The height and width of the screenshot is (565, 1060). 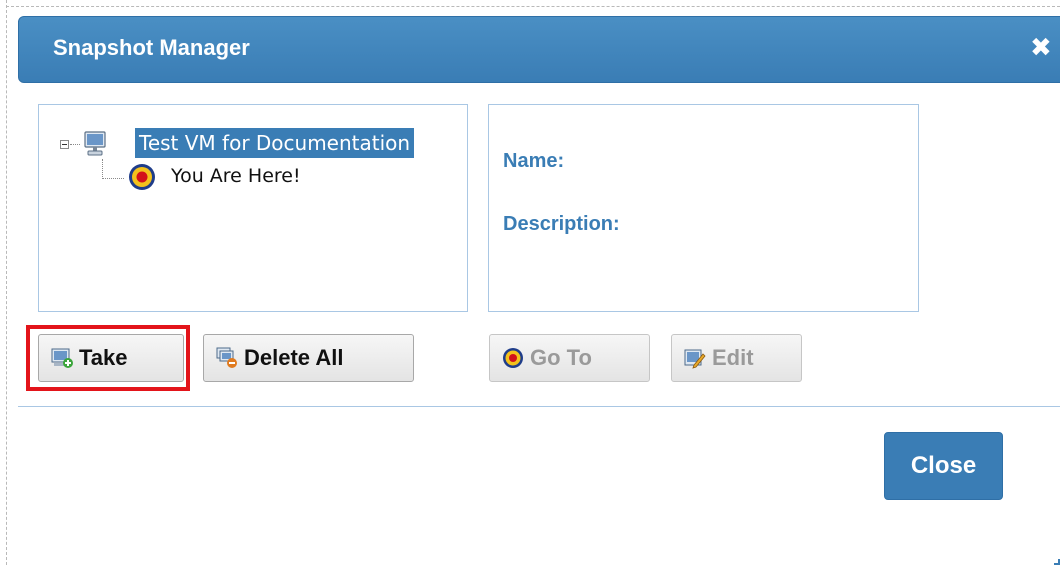 What do you see at coordinates (539, 406) in the screenshot?
I see `footer-divider` at bounding box center [539, 406].